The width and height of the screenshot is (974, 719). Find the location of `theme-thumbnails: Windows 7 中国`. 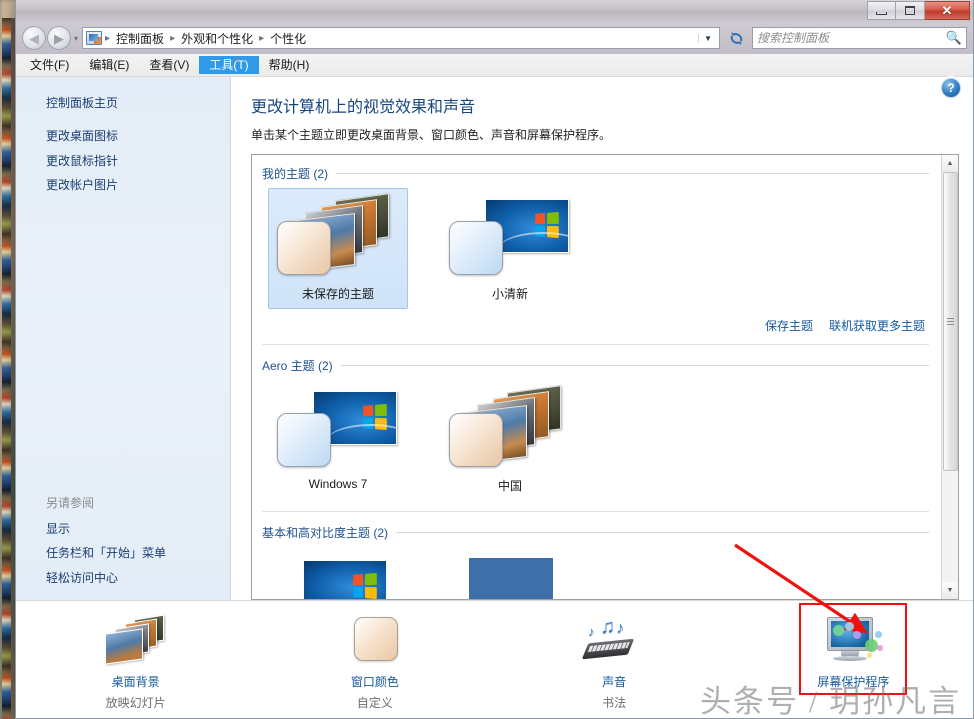

theme-thumbnails: Windows 7 中国 is located at coordinates (601, 440).